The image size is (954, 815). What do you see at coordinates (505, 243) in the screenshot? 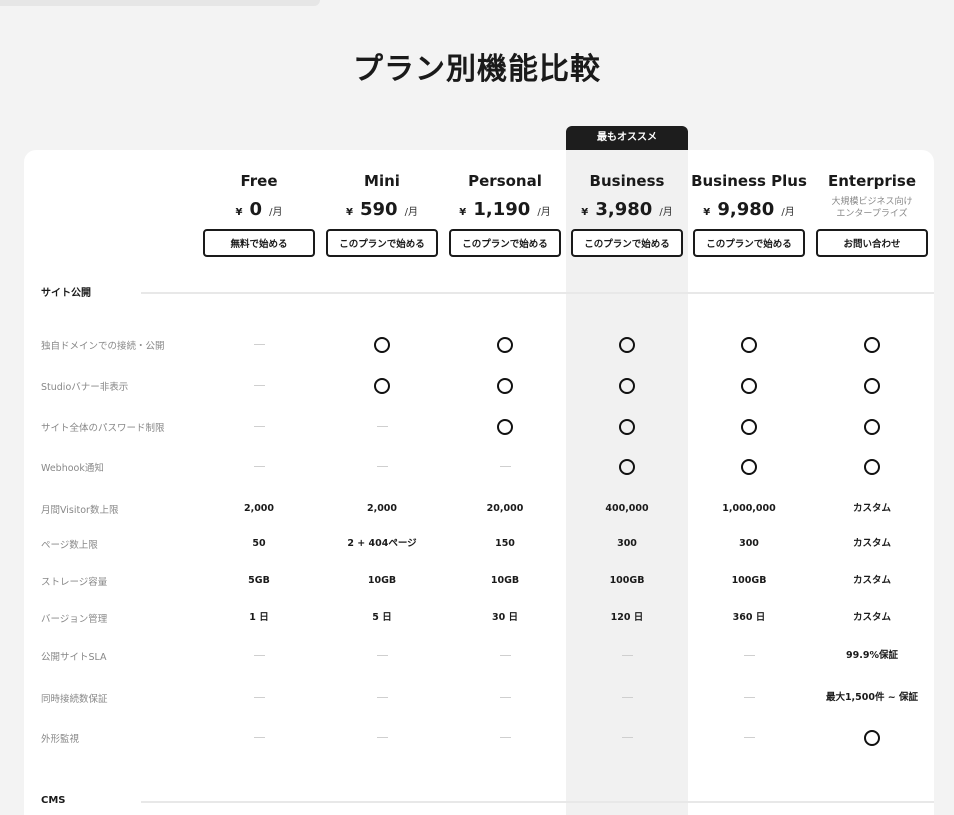
I see `start-plan-button-personal: このプランで始める` at bounding box center [505, 243].